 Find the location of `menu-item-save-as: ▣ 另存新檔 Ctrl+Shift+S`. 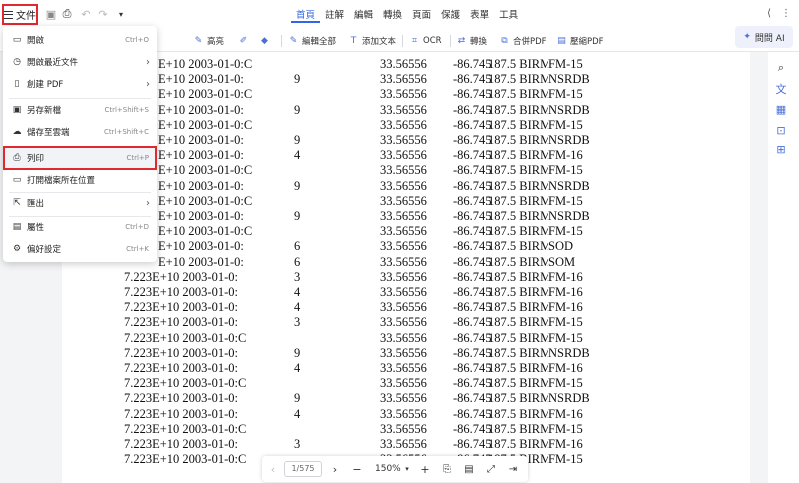

menu-item-save-as: ▣ 另存新檔 Ctrl+Shift+S is located at coordinates (80, 110).